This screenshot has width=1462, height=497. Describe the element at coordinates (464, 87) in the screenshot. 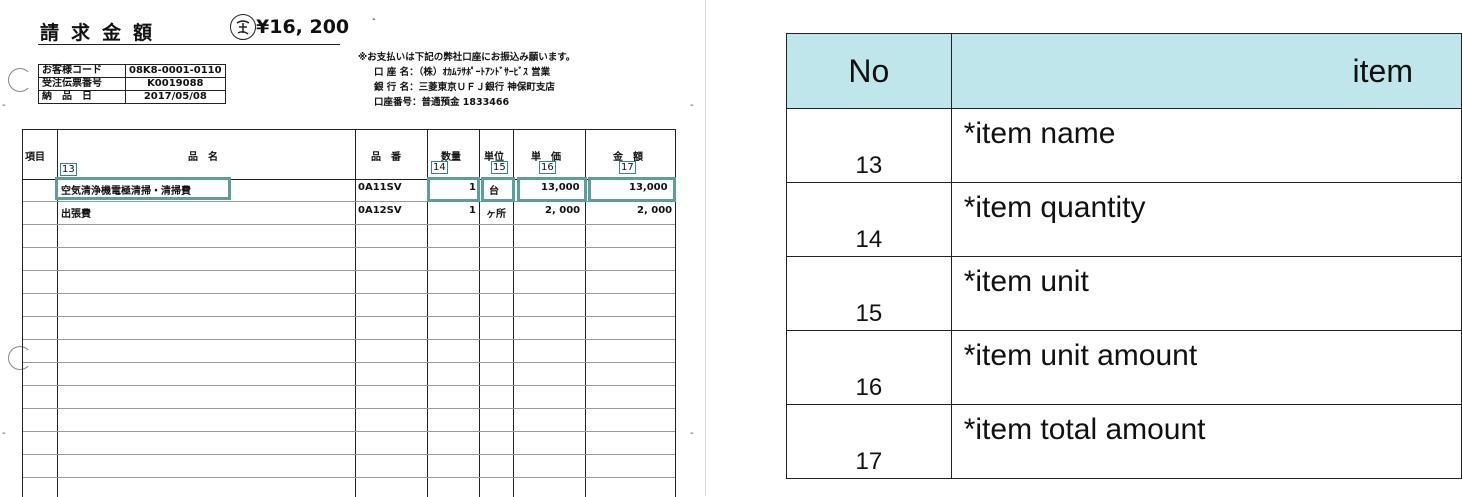

I see `bank-name: 銀 行 名：三菱東京ＵＦＪ銀行 神保町支店` at that location.